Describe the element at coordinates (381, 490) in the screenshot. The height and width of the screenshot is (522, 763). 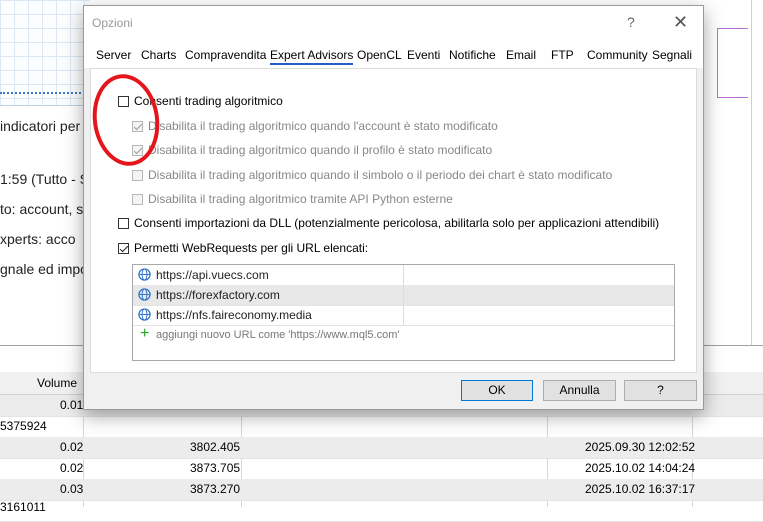
I see `table-row: 0.03 3873.270 2025.10.02 16:37:17` at that location.